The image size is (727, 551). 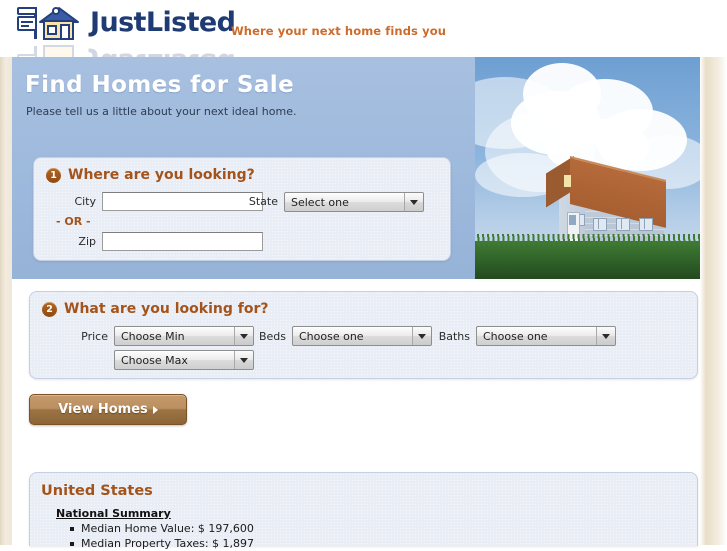 What do you see at coordinates (97, 491) in the screenshot?
I see `region-title: United States` at bounding box center [97, 491].